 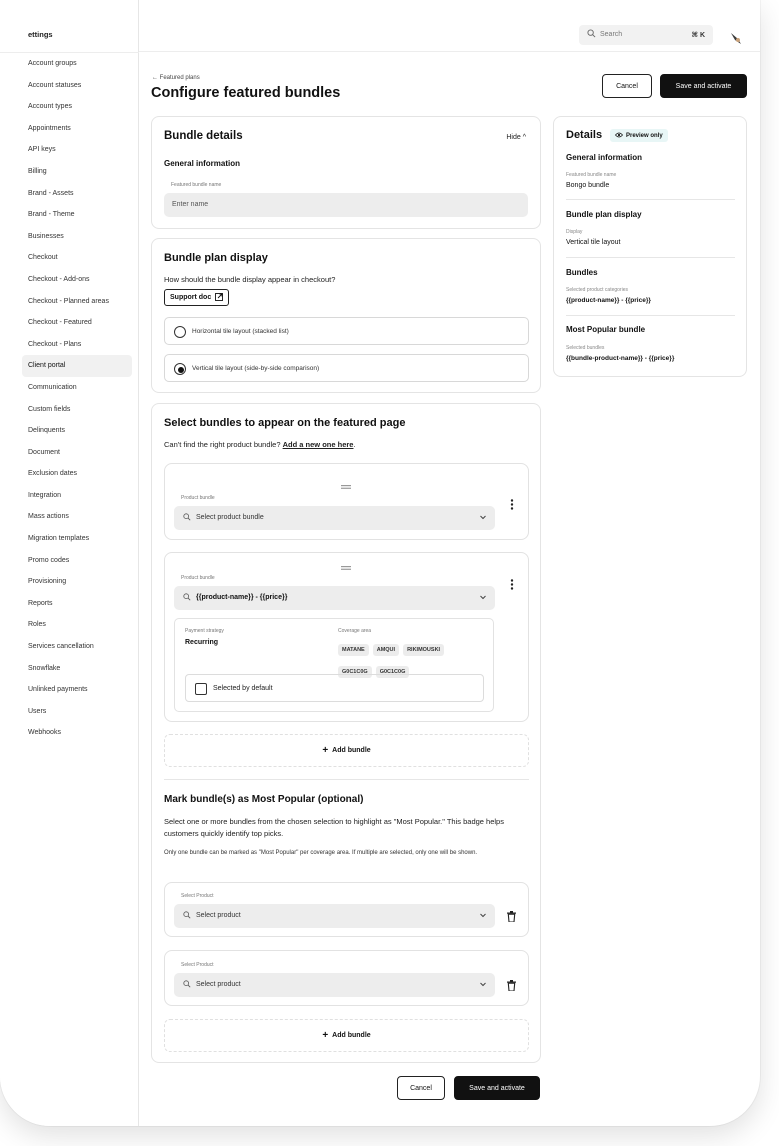 What do you see at coordinates (736, 37) in the screenshot?
I see `avatar` at bounding box center [736, 37].